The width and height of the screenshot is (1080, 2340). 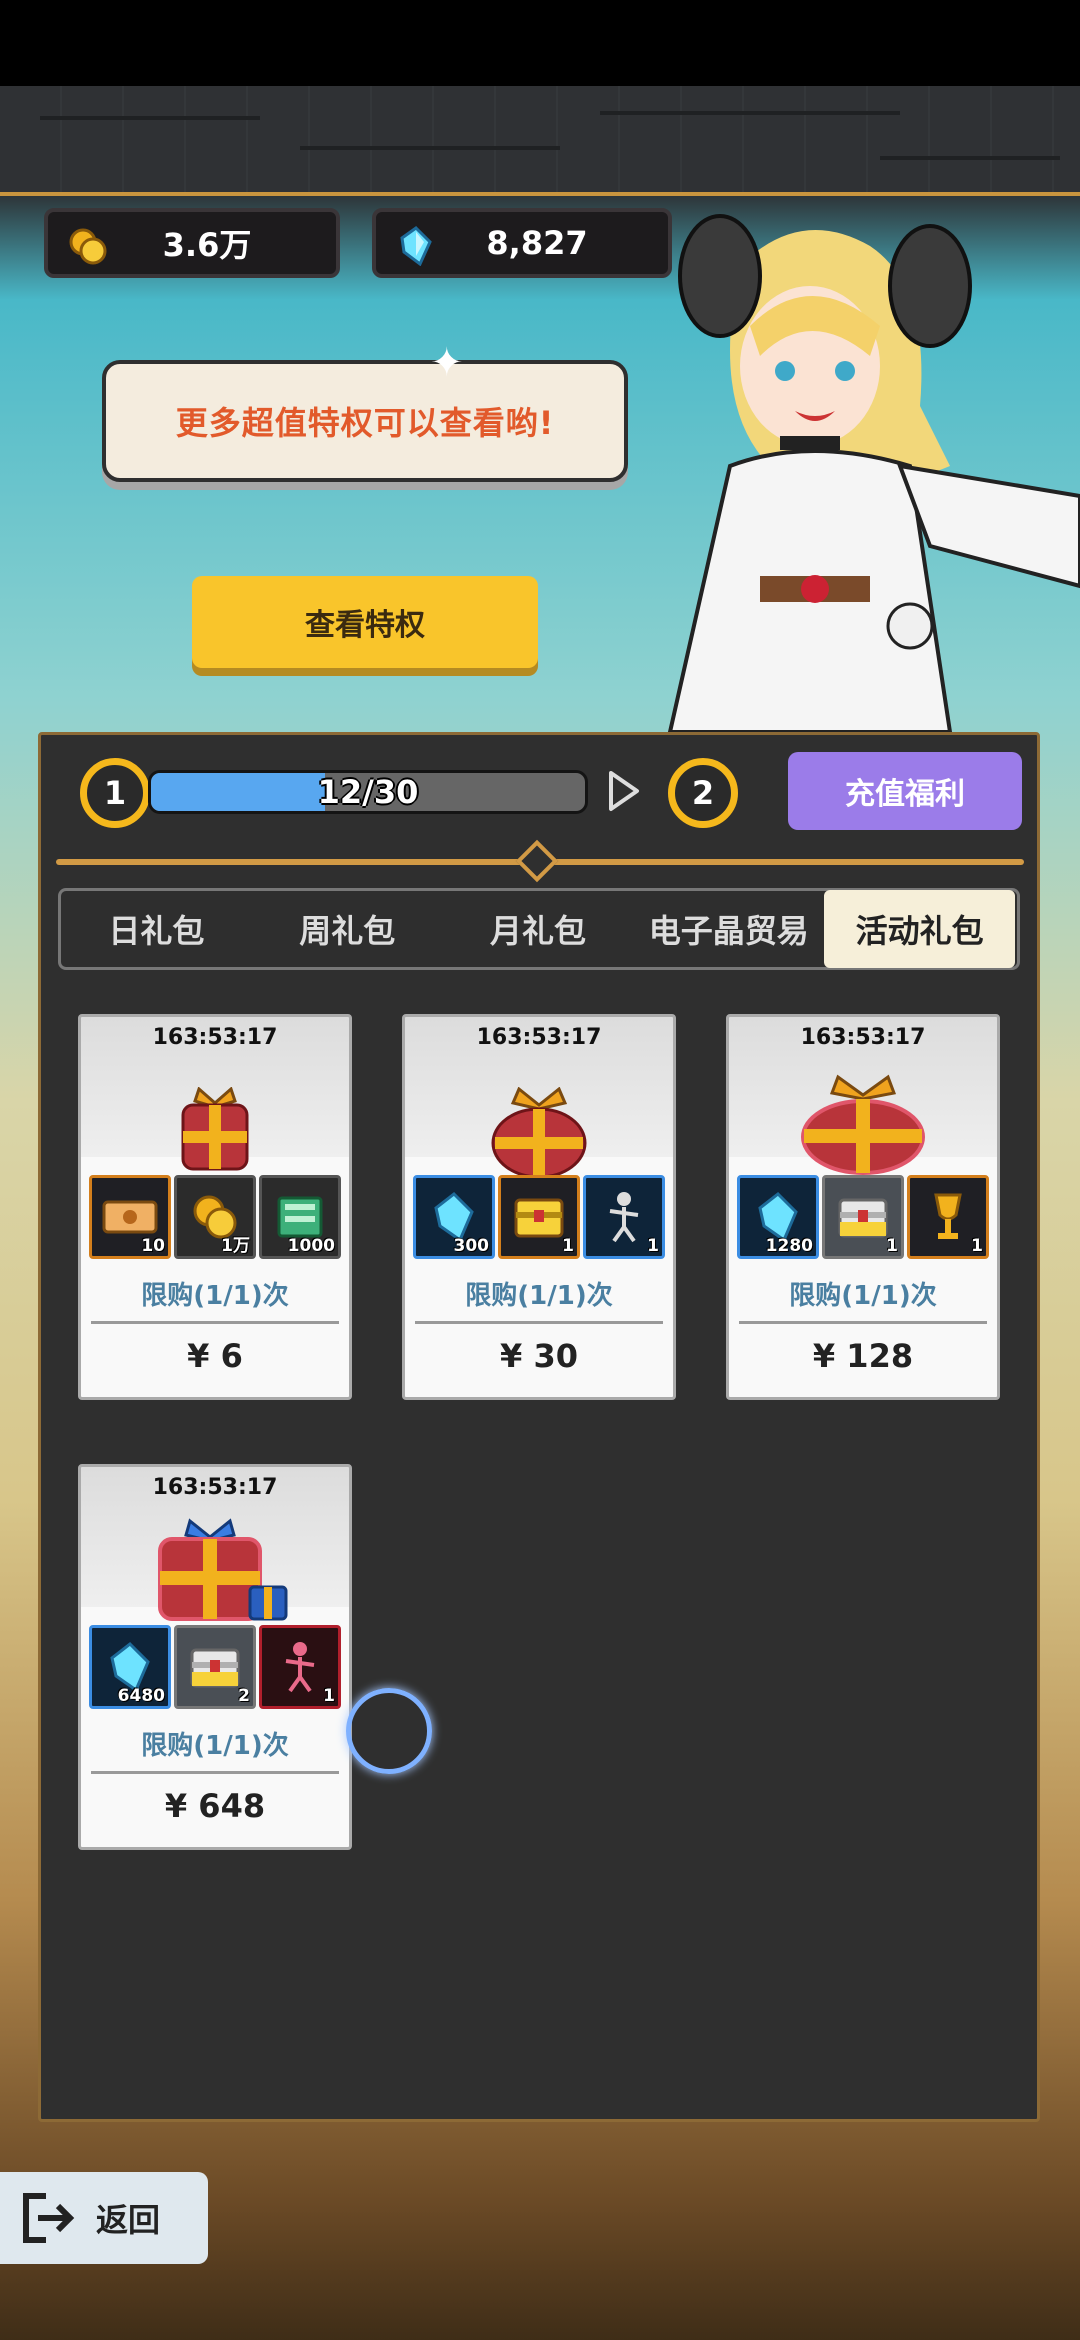 What do you see at coordinates (49, 2218) in the screenshot?
I see `exit-icon` at bounding box center [49, 2218].